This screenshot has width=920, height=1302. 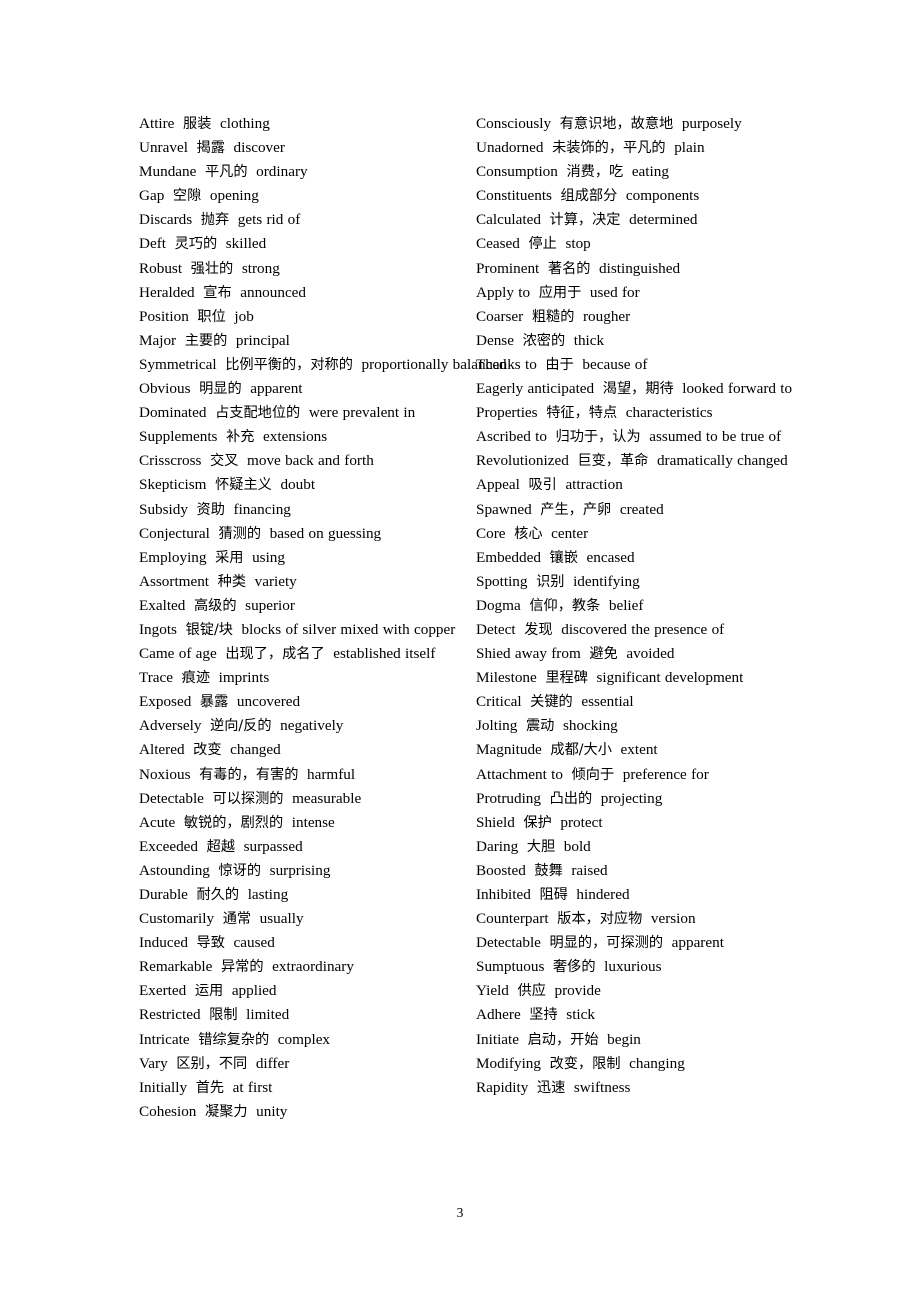 I want to click on entry-term: Position, so click(x=164, y=316).